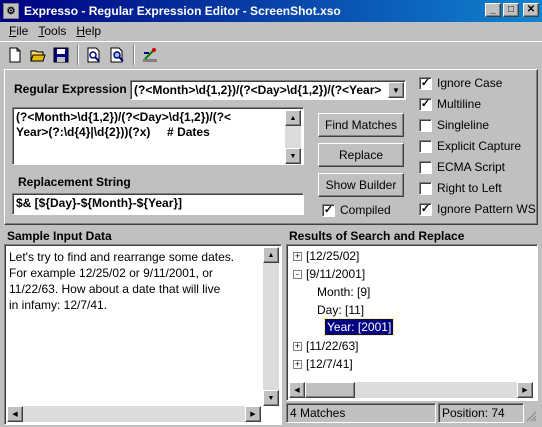 The height and width of the screenshot is (427, 542). I want to click on menu-help-key: H, so click(81, 31).